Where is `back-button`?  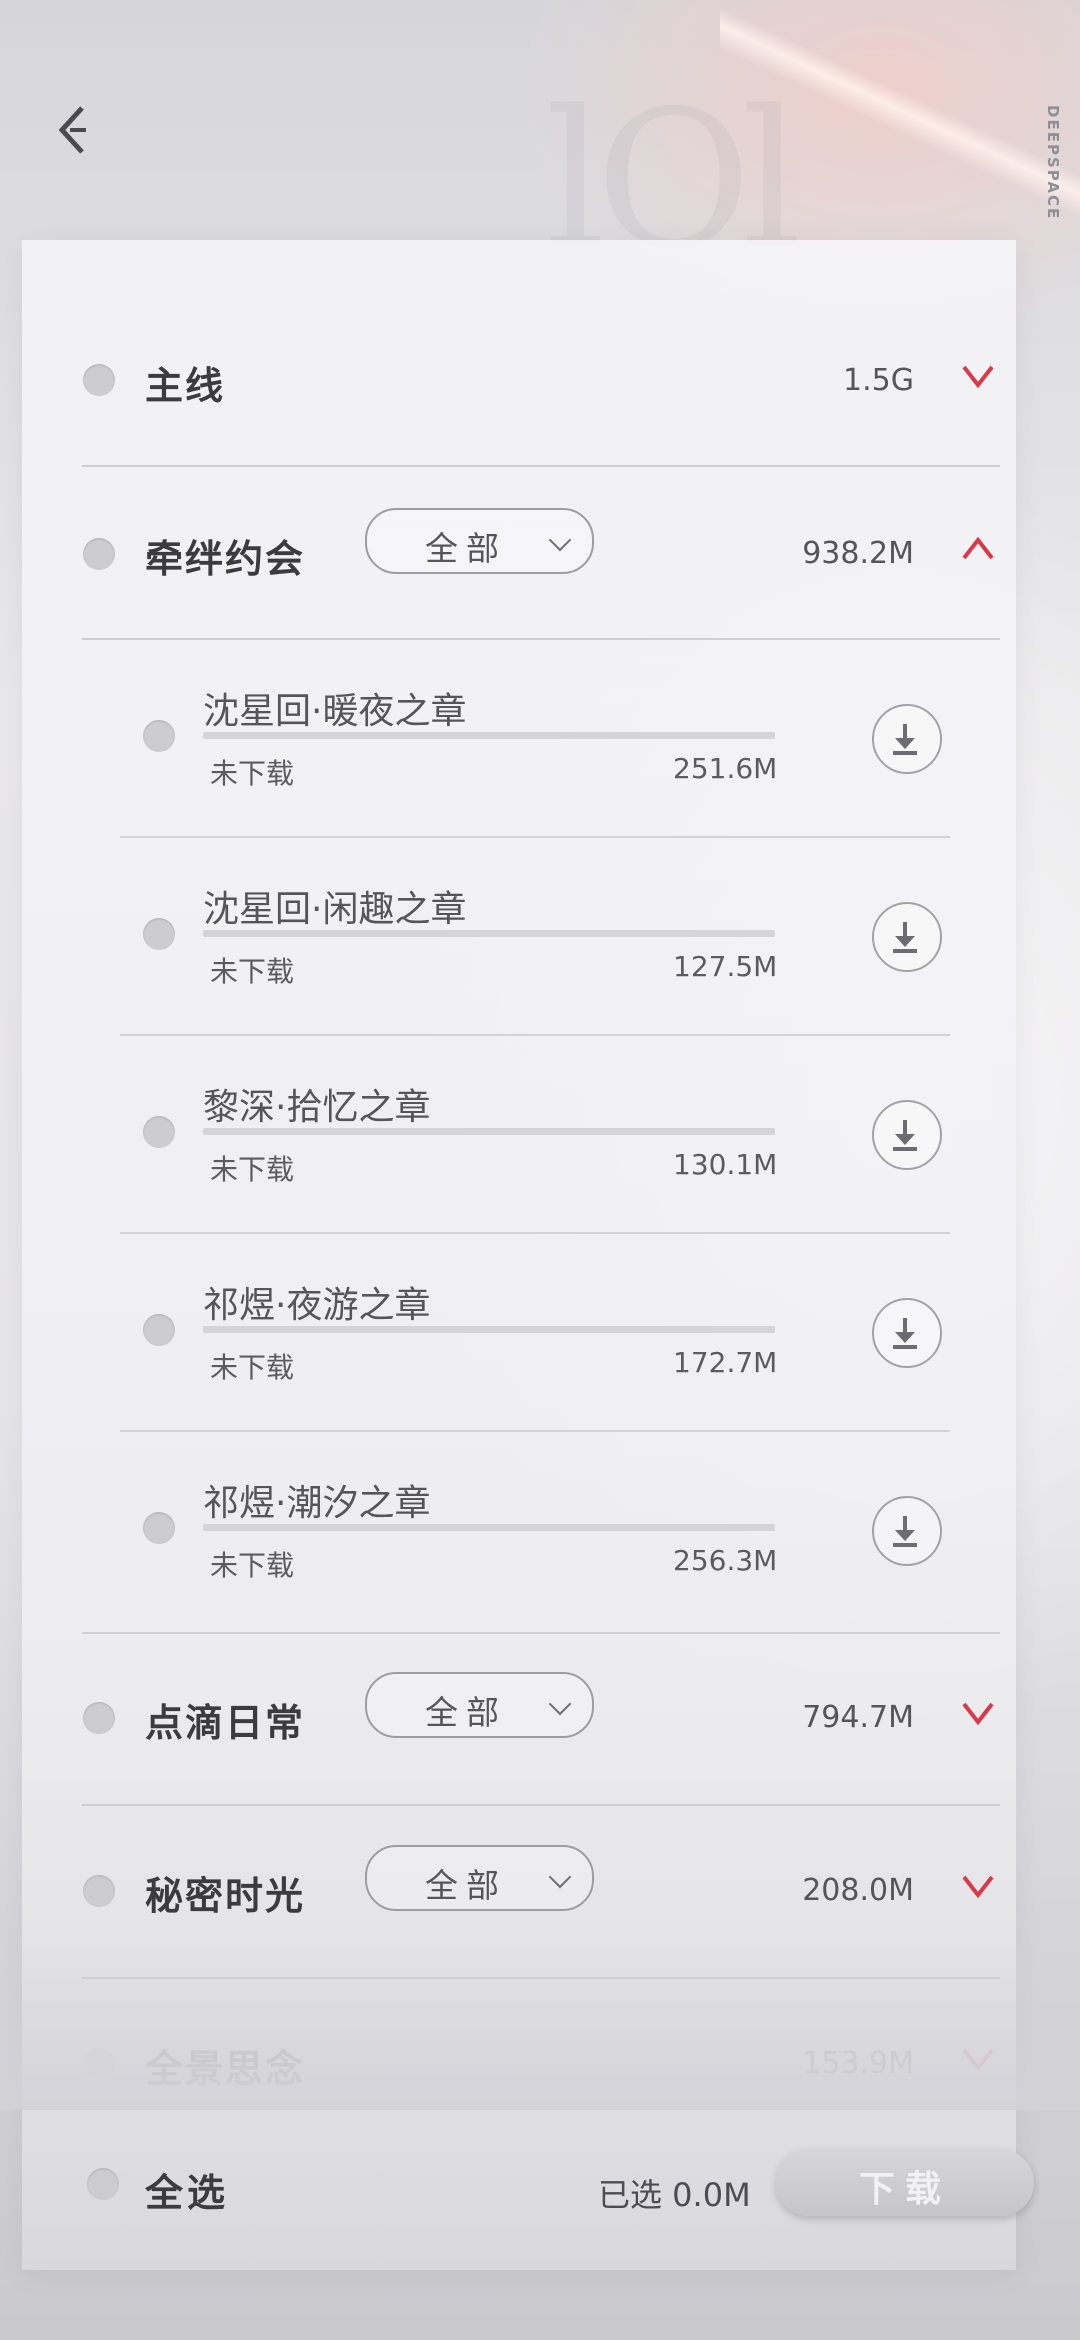
back-button is located at coordinates (74, 130).